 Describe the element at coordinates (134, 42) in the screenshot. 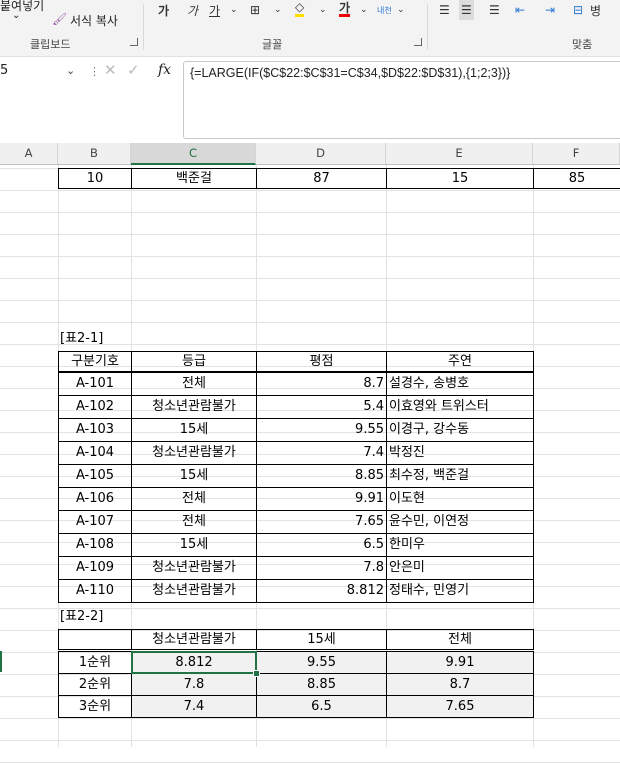

I see `clipboard-launcher-icon` at that location.